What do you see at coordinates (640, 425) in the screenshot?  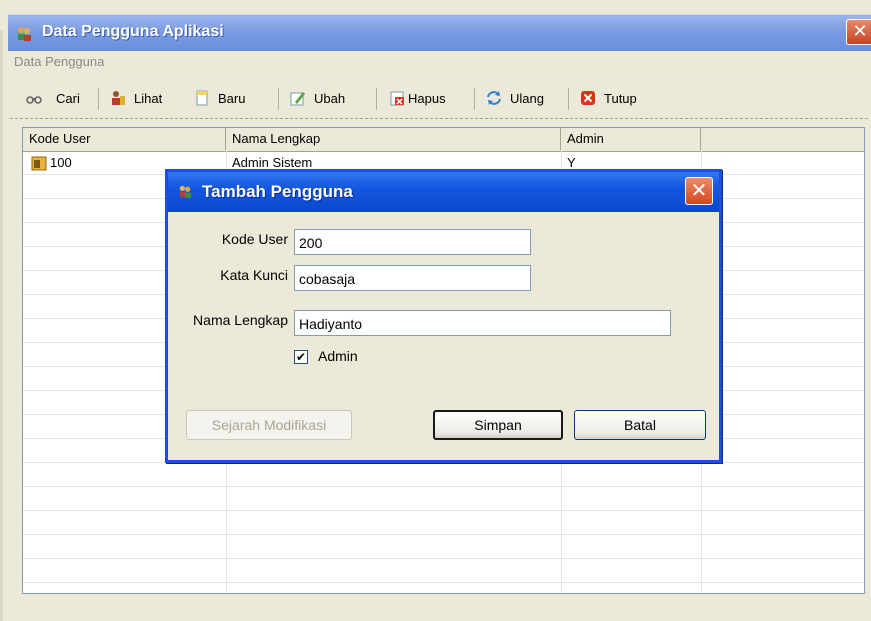 I see `batal-button: Batal` at bounding box center [640, 425].